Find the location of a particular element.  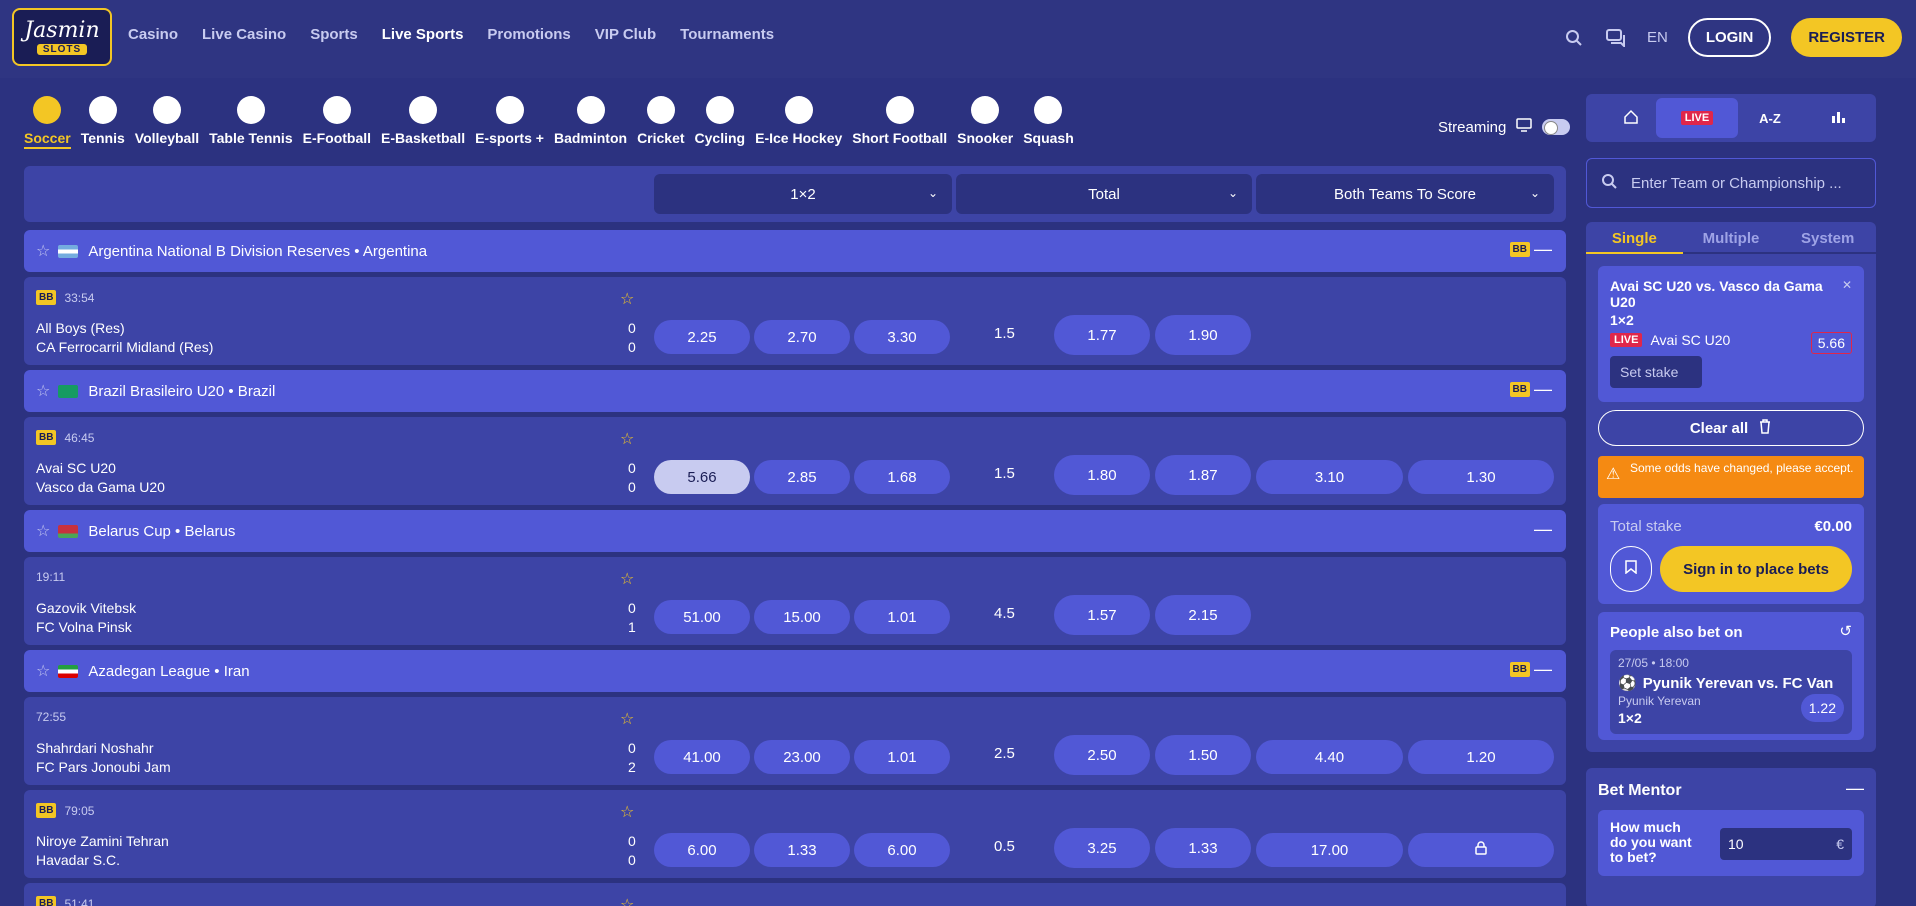

sport-e-basketball: E-Basketball is located at coordinates (423, 122).